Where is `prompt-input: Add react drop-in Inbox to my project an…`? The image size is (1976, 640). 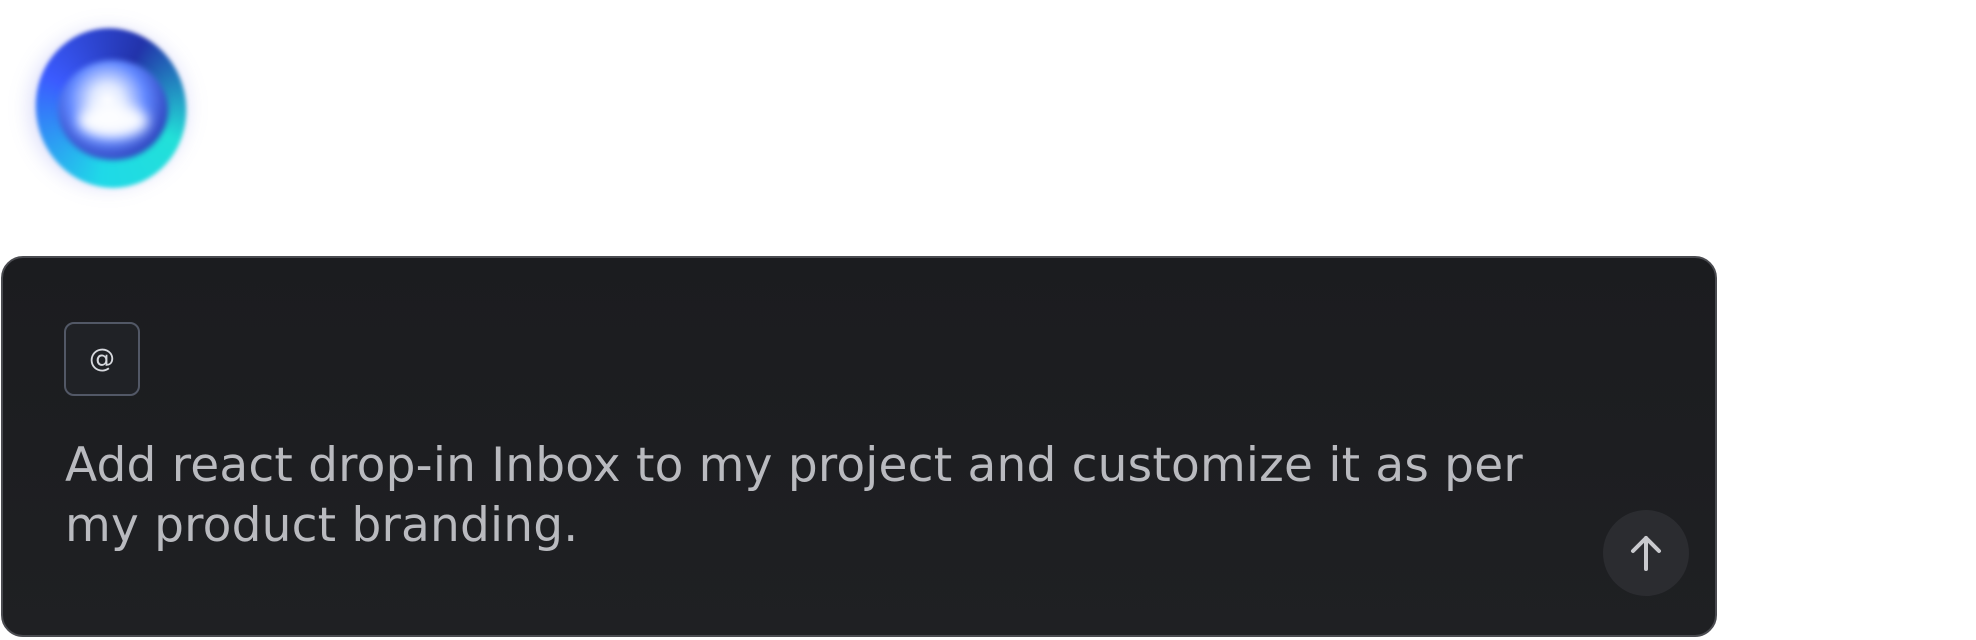 prompt-input: Add react drop-in Inbox to my project an… is located at coordinates (835, 496).